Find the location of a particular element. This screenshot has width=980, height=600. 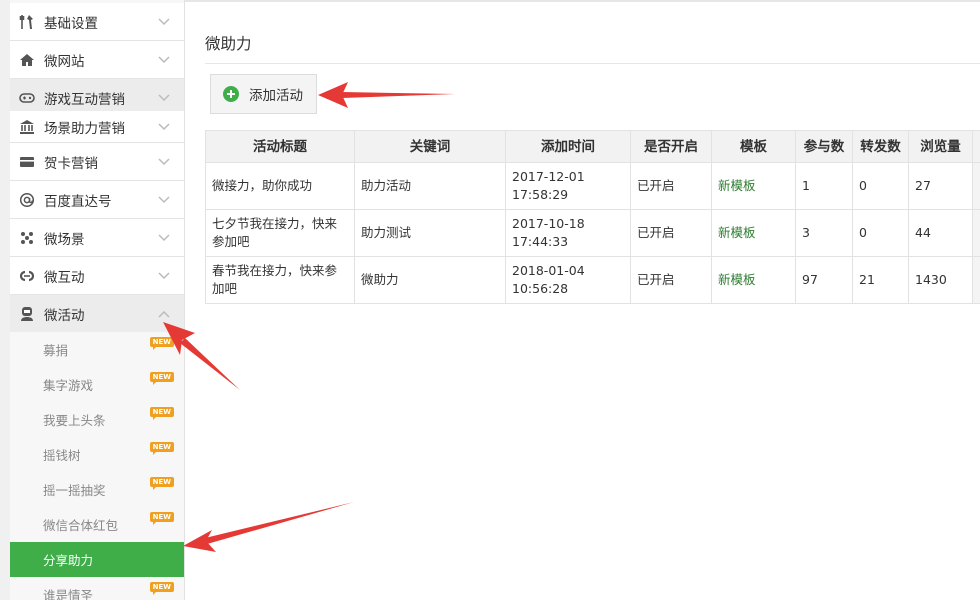

user-icon is located at coordinates (27, 314).